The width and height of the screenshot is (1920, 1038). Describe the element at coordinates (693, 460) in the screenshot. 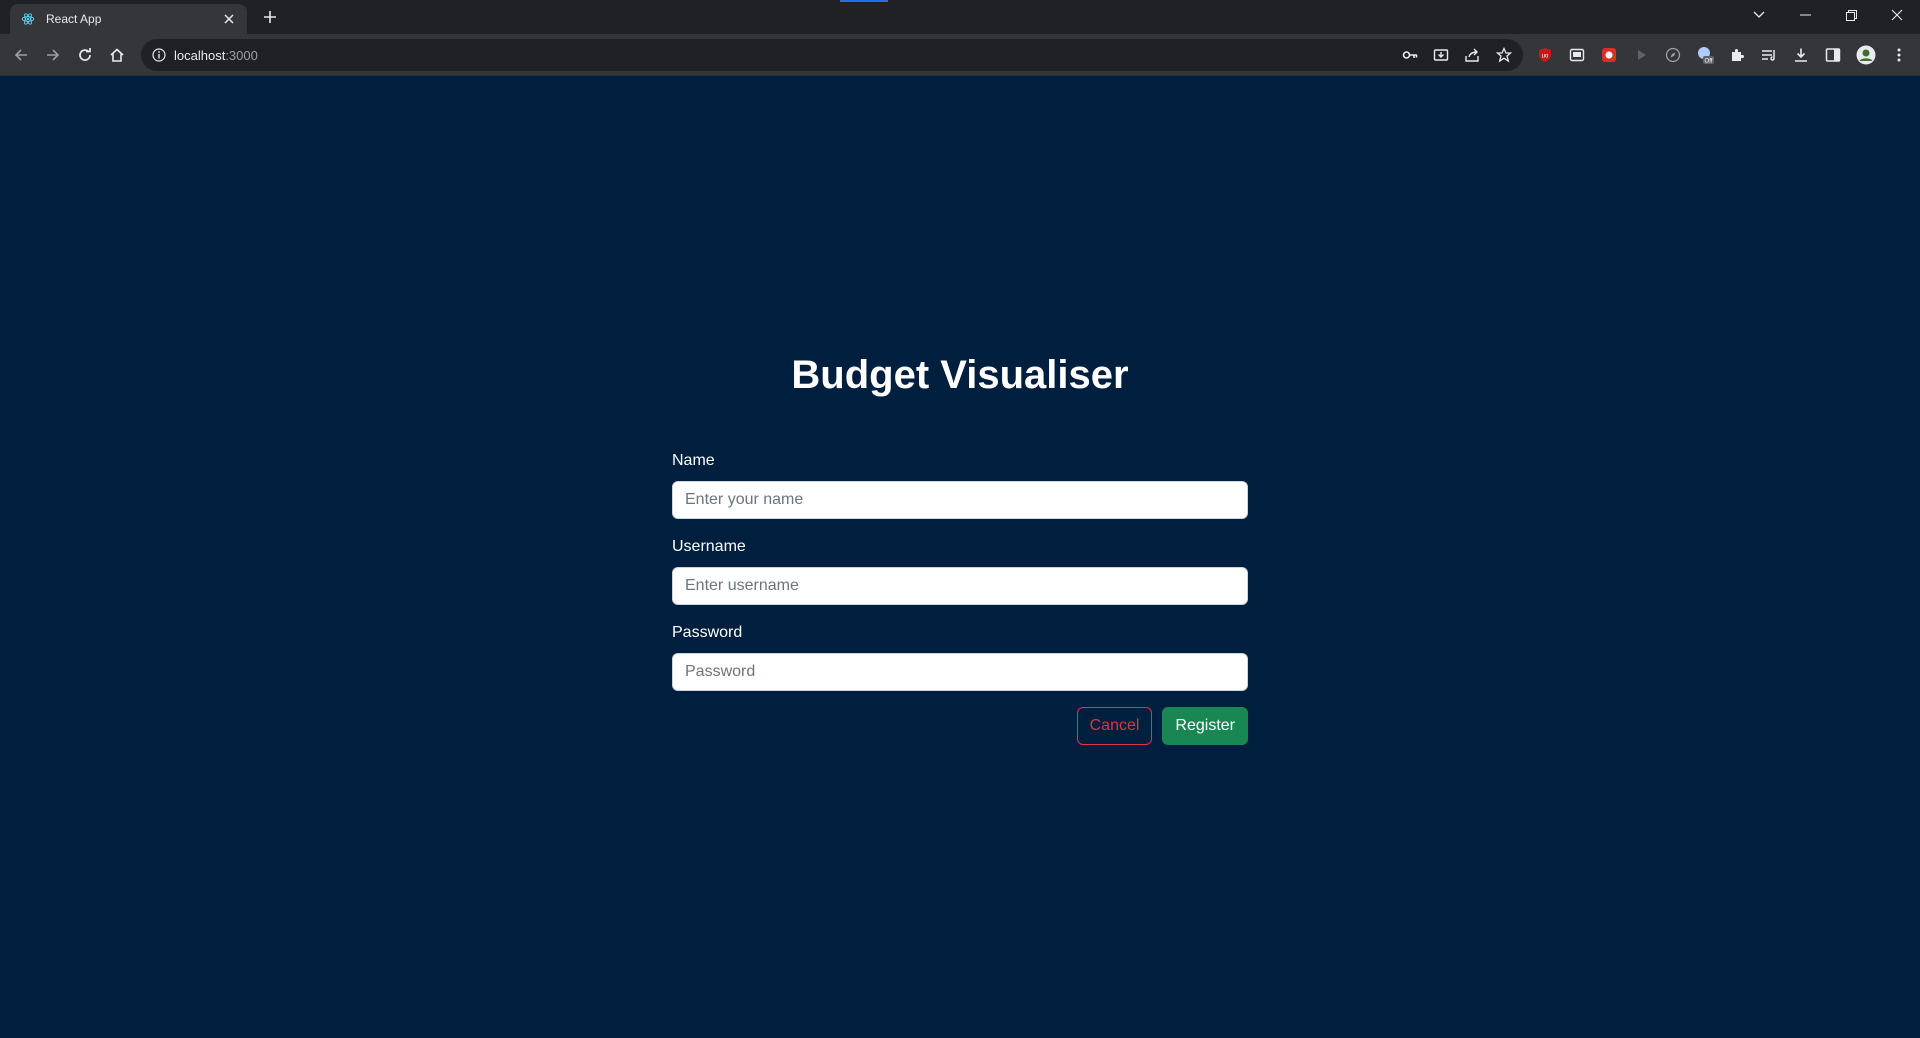

I see `name-label: Name` at that location.